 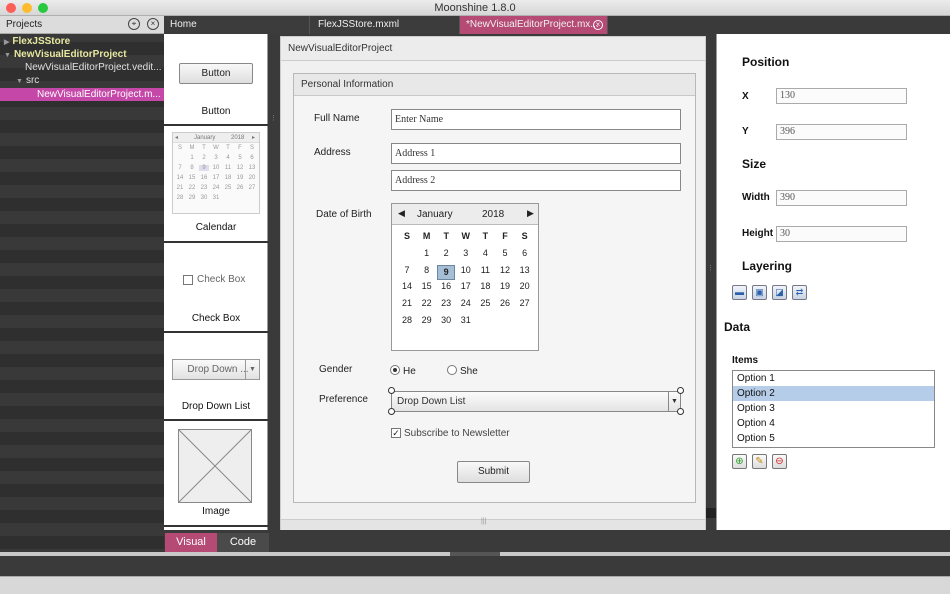 What do you see at coordinates (6, 42) in the screenshot?
I see `expand-arrow-icon: ▶` at bounding box center [6, 42].